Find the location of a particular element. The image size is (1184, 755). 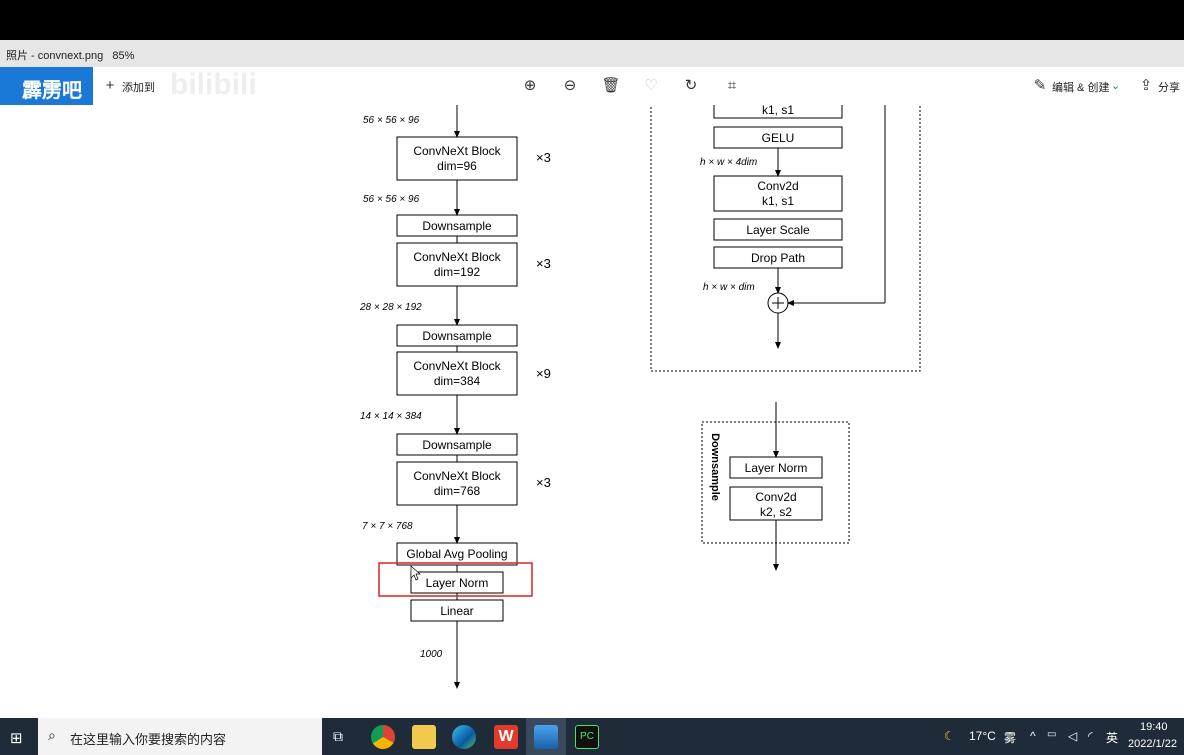

file-explorer-icon is located at coordinates (424, 737).